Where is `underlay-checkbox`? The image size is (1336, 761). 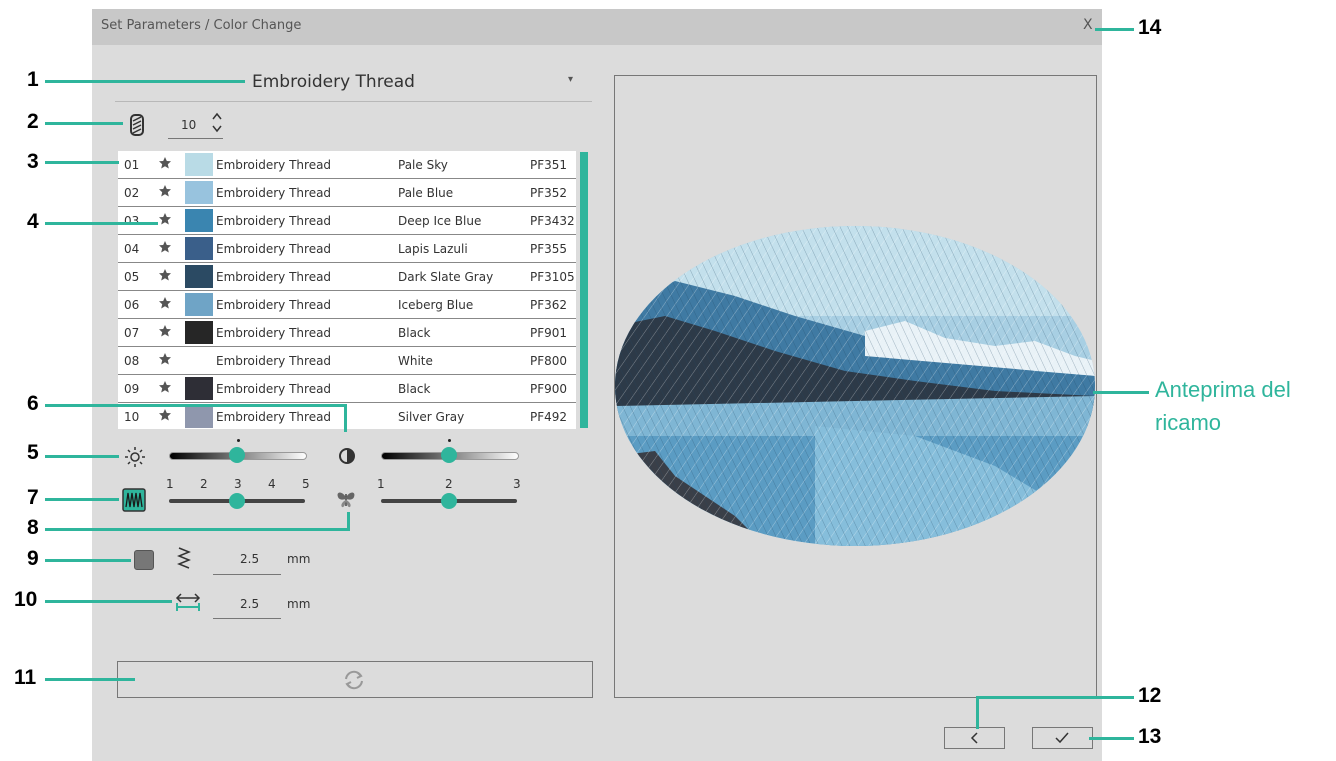 underlay-checkbox is located at coordinates (144, 560).